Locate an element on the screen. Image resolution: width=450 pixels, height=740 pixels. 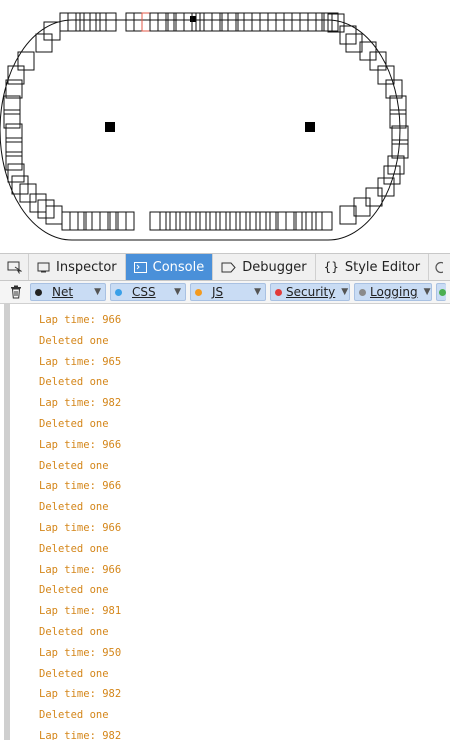
filter-net-button: Net ▼ is located at coordinates (68, 292).